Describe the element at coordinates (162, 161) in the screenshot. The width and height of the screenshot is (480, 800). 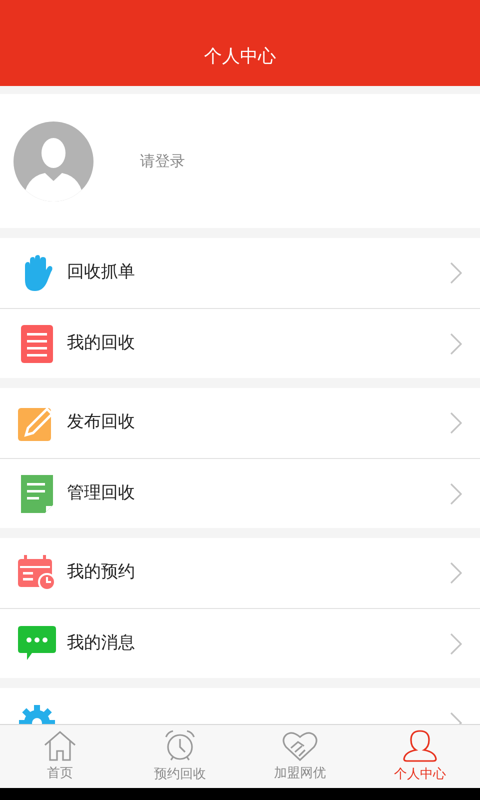
I see `login-prompt: 请登录` at that location.